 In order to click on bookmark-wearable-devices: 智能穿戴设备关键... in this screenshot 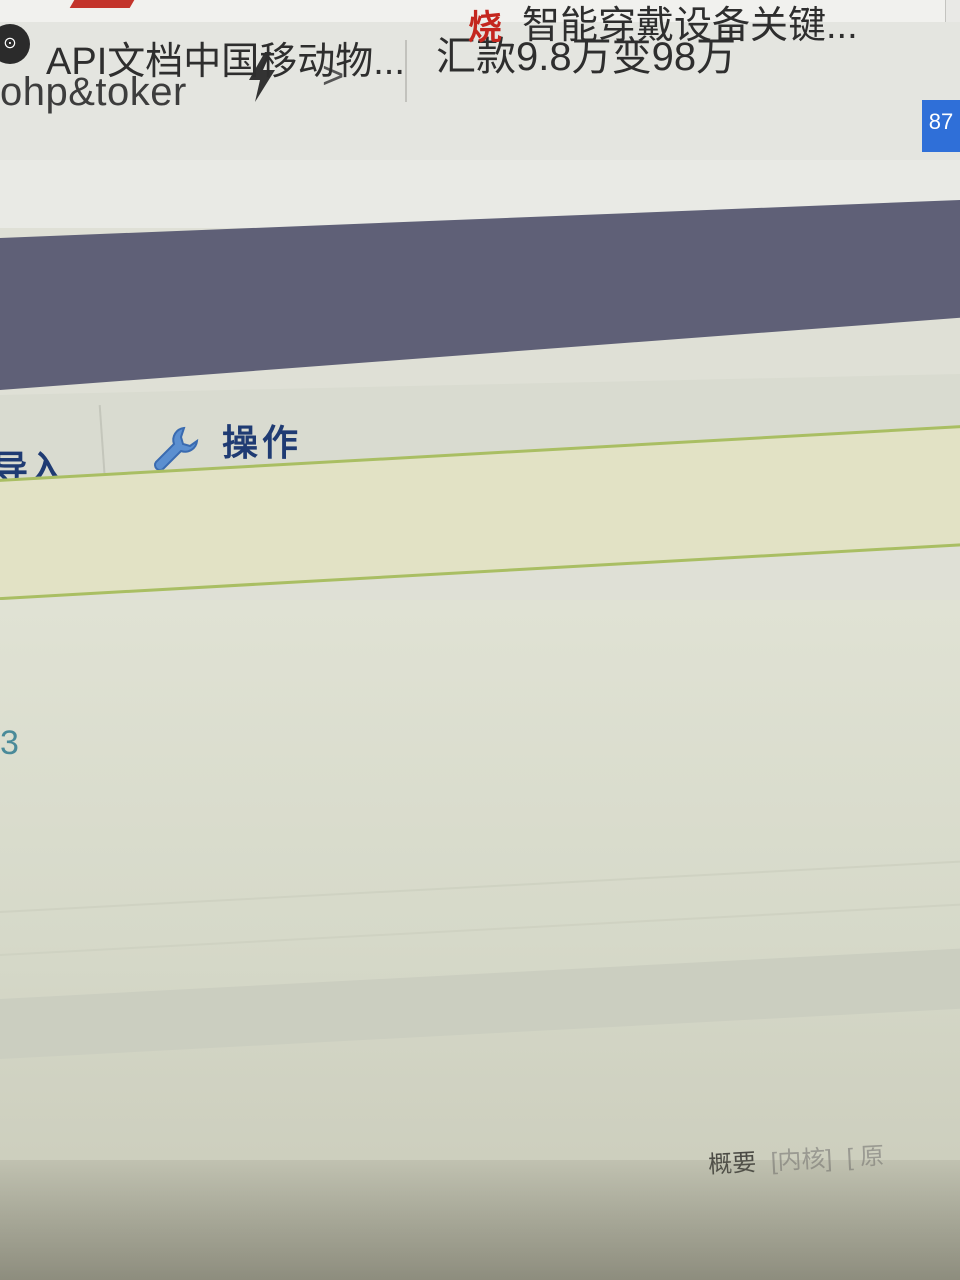, I will do `click(690, 24)`.